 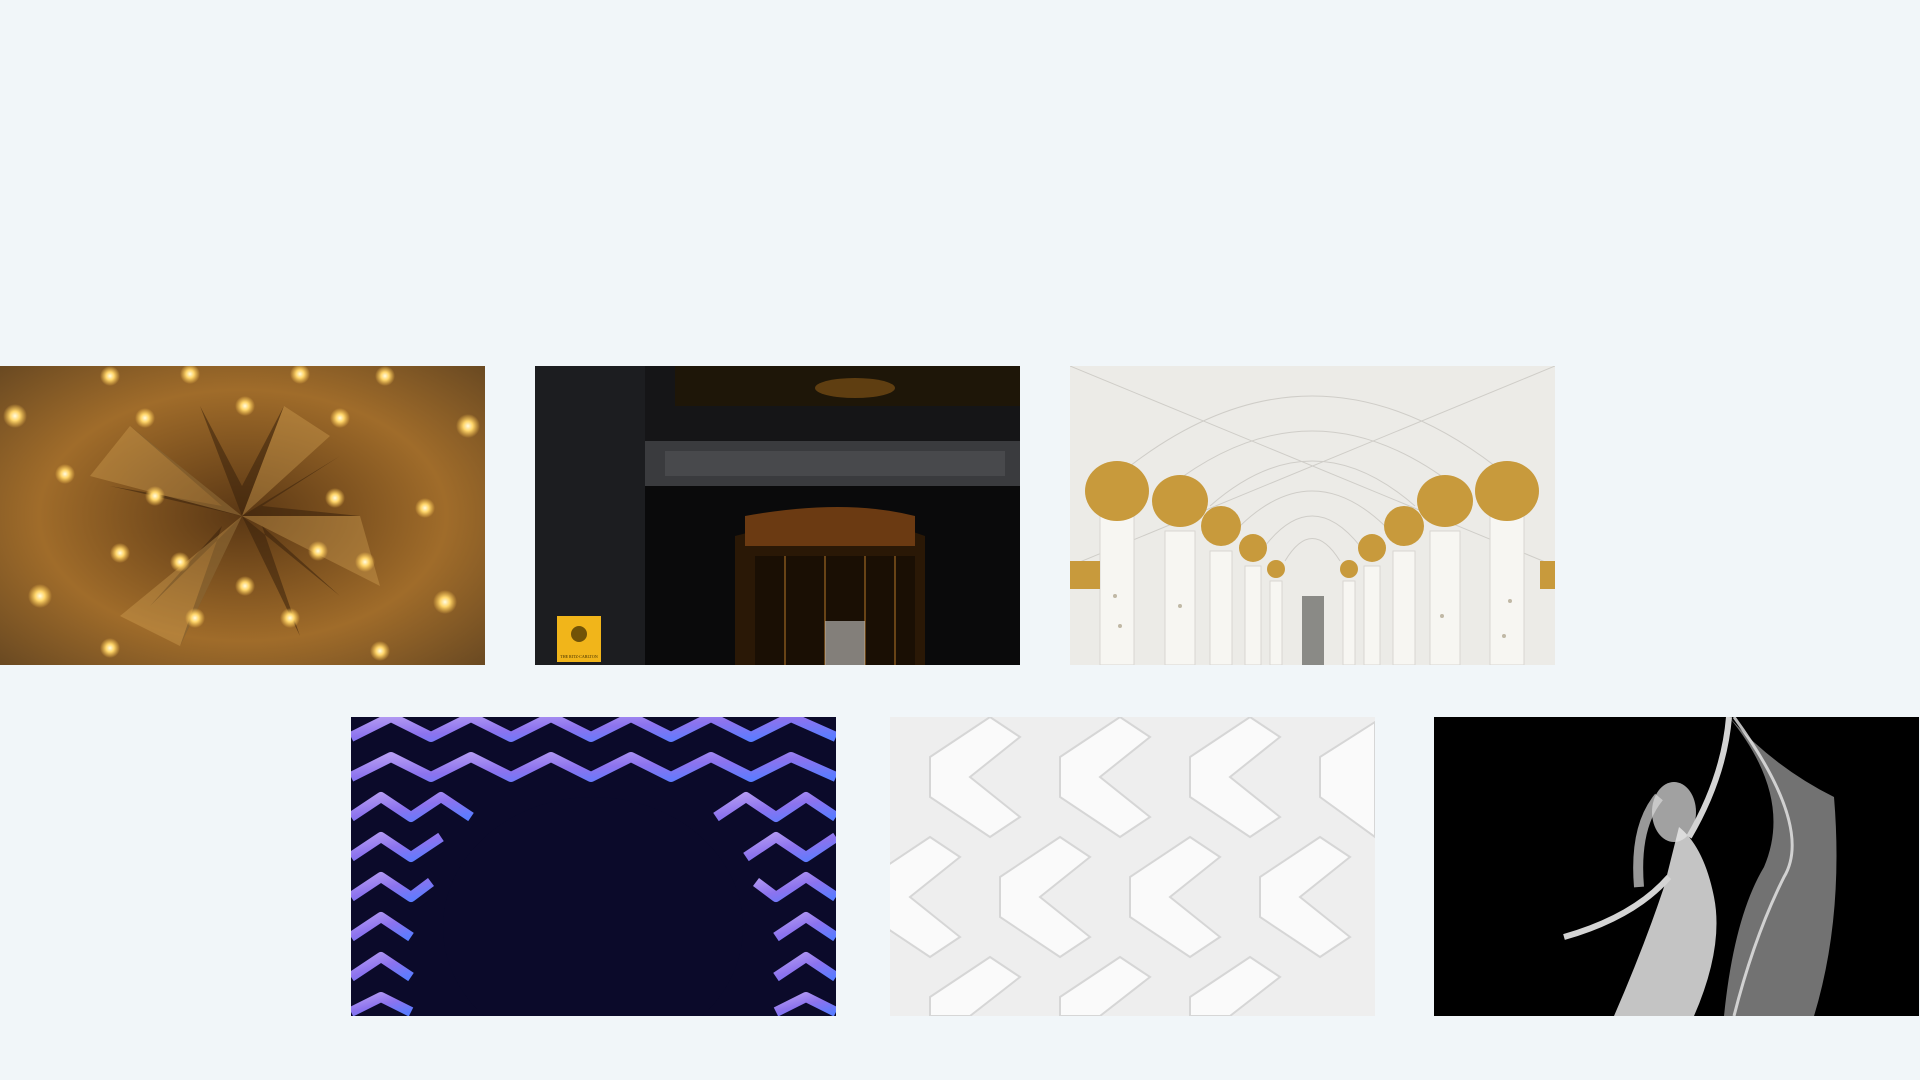 I want to click on gallery-image-star-ceiling, so click(x=242, y=515).